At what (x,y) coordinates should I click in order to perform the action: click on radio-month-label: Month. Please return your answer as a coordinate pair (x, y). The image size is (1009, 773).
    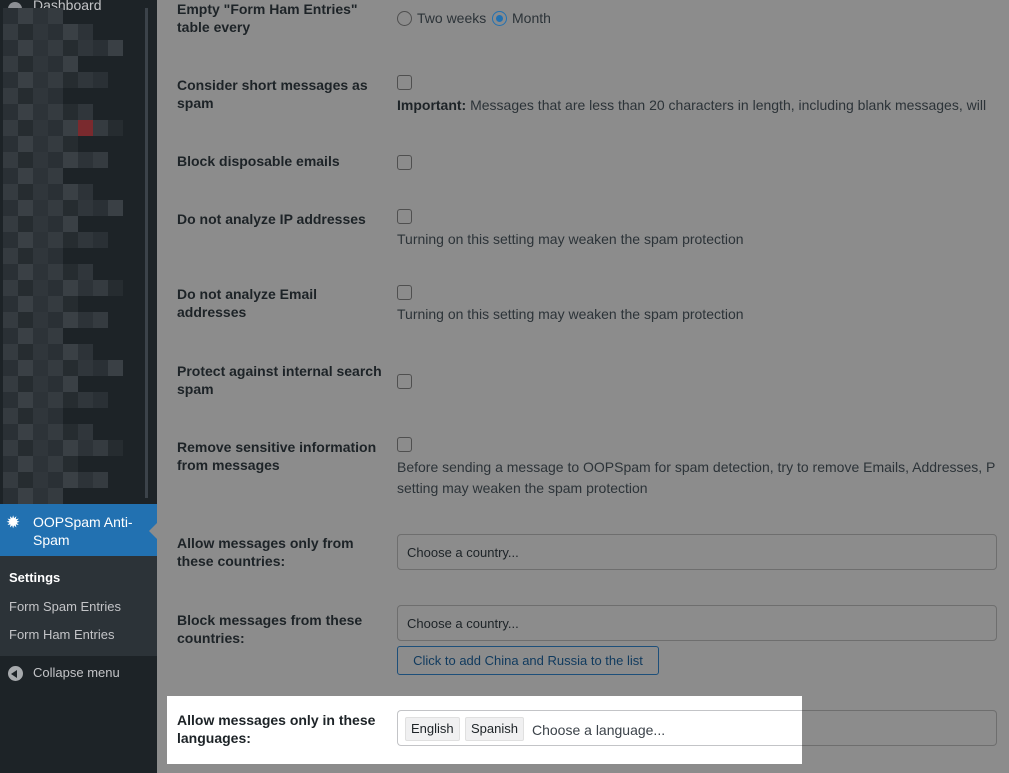
    Looking at the image, I should click on (531, 18).